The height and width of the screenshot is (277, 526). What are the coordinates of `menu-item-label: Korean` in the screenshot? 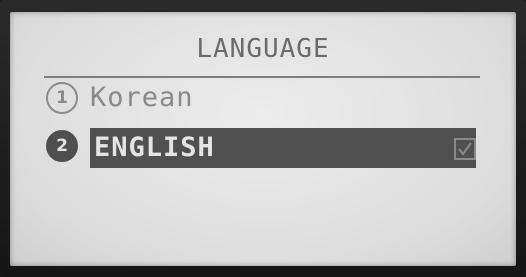 It's located at (142, 97).